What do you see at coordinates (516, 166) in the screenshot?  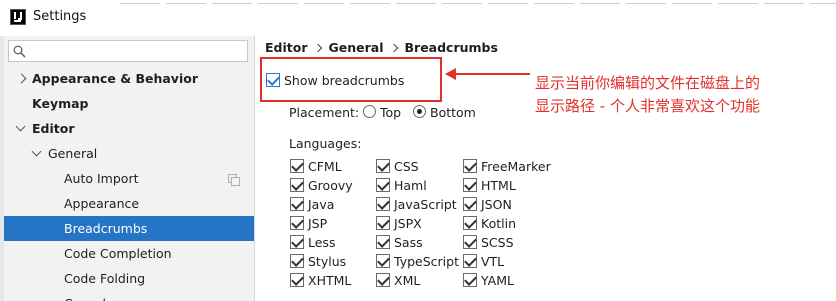 I see `language-label: FreeMarker` at bounding box center [516, 166].